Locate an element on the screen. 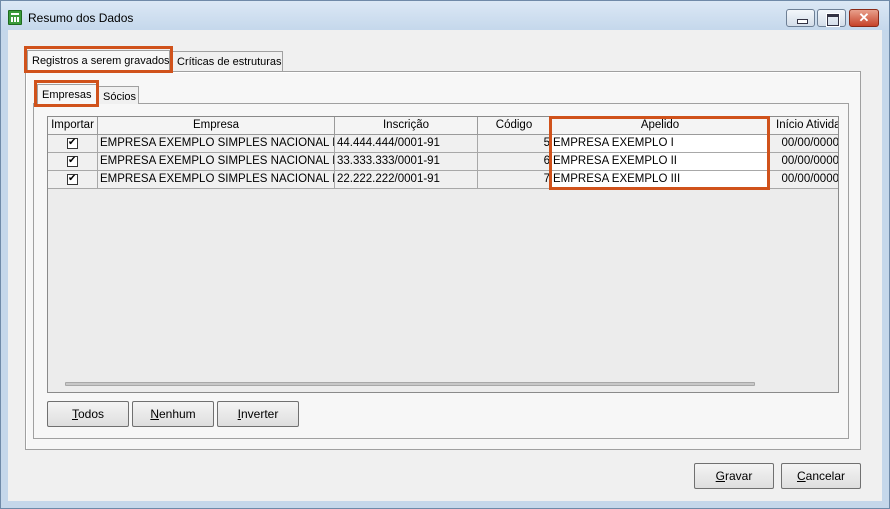 This screenshot has height=509, width=890. column-header-apelido: Apelido is located at coordinates (660, 126).